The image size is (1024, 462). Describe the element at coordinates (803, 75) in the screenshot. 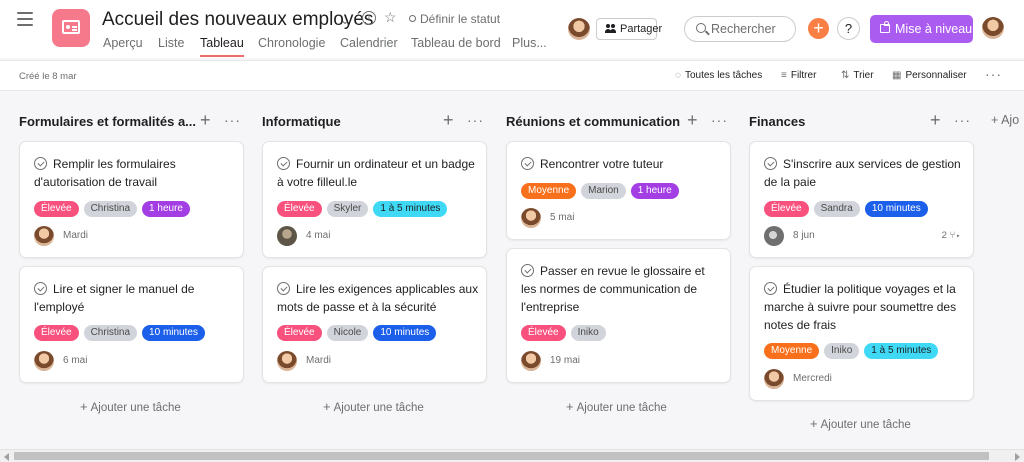

I see `filter-label: Filtrer` at that location.